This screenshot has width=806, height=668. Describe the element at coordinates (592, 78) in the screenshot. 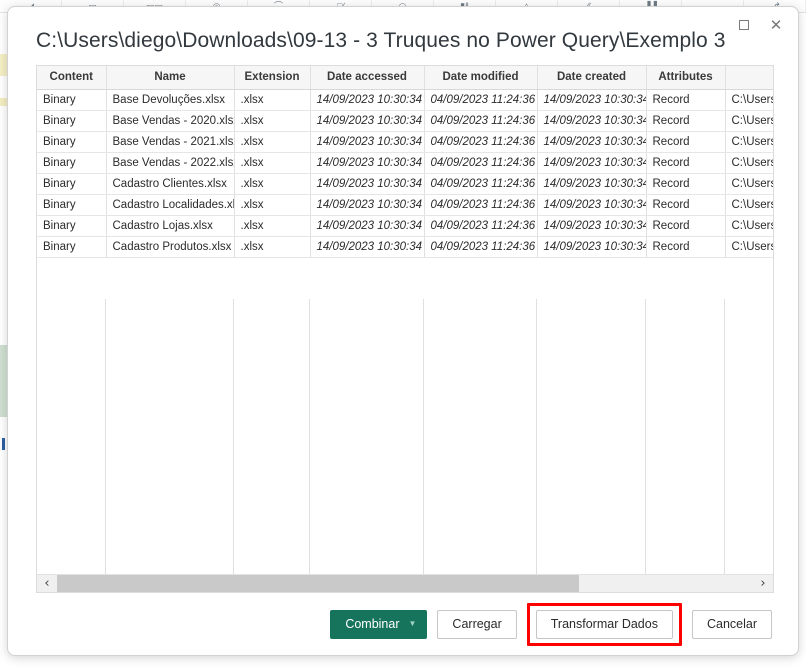

I see `column-header-date-created: Date created` at that location.